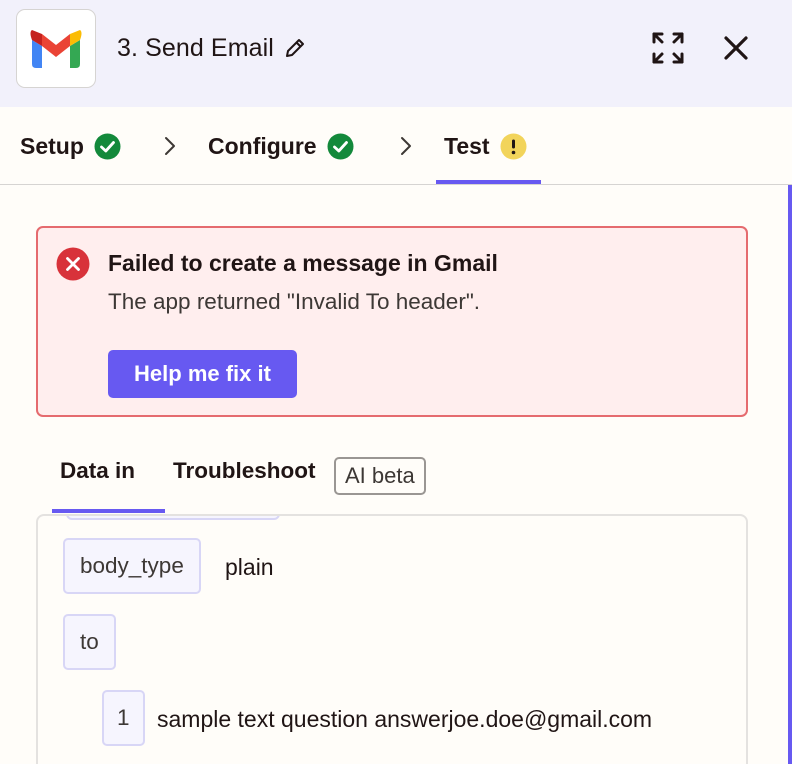  I want to click on clipped-key-chip, so click(173, 518).